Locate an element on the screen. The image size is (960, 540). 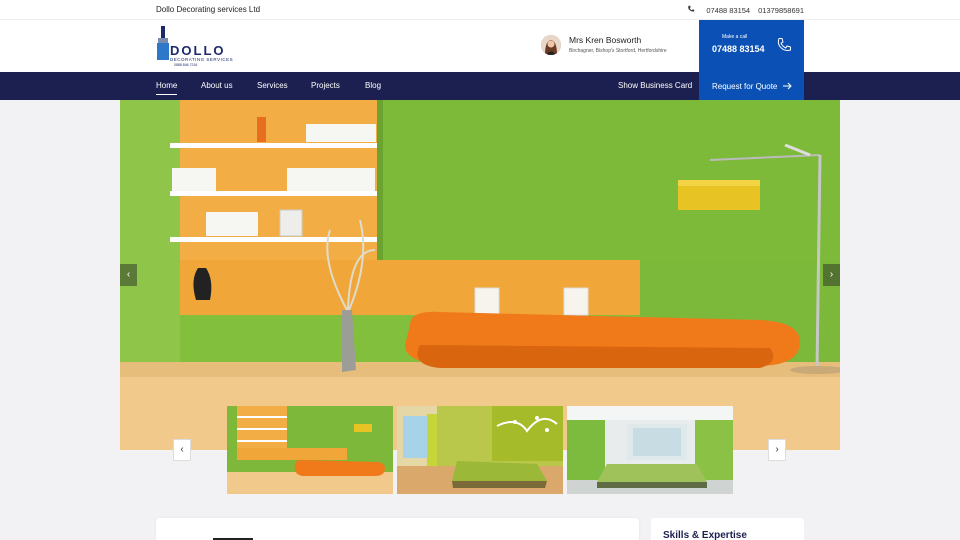
skills-title: Skills & Expertise is located at coordinates (705, 535).